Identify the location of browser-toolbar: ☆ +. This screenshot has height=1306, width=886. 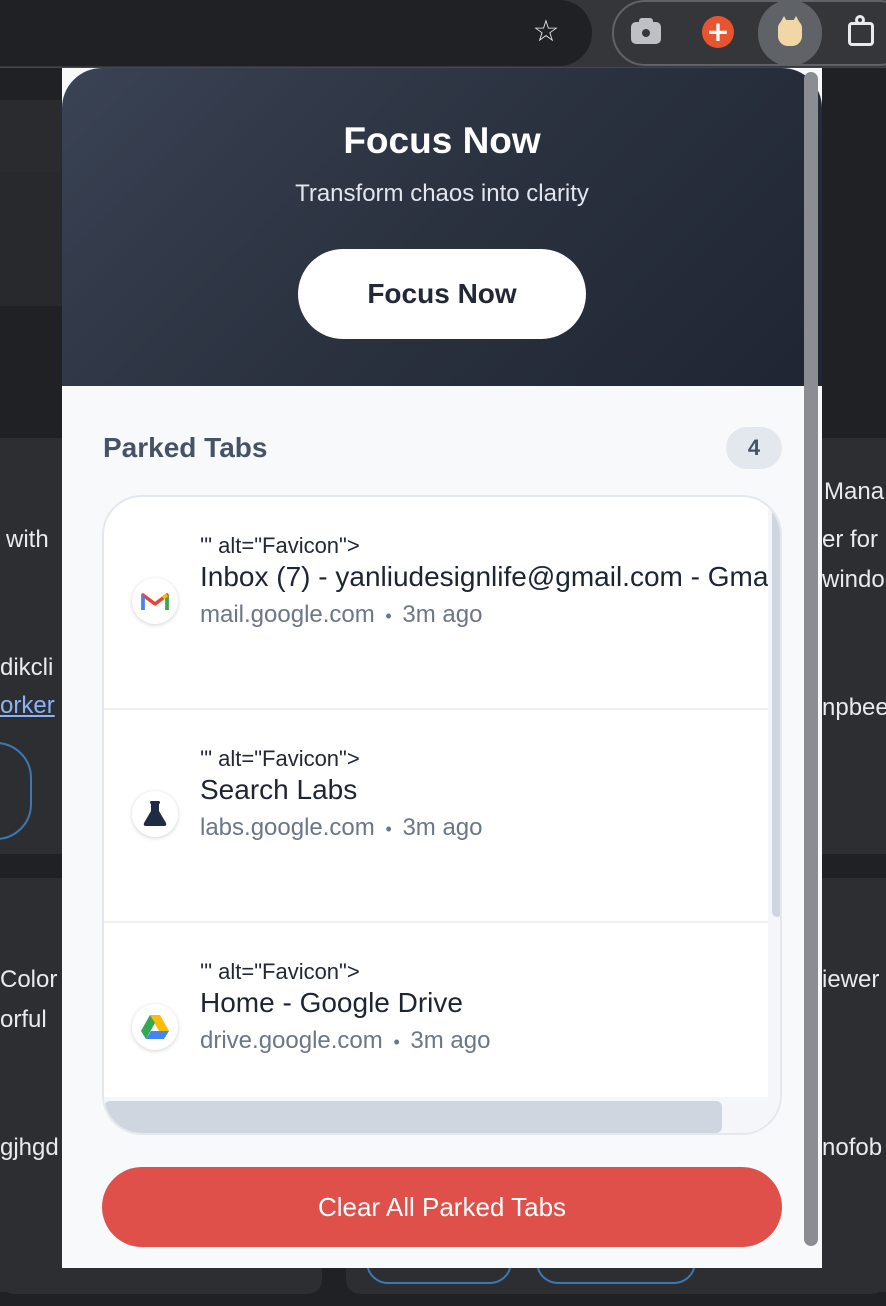
(443, 34).